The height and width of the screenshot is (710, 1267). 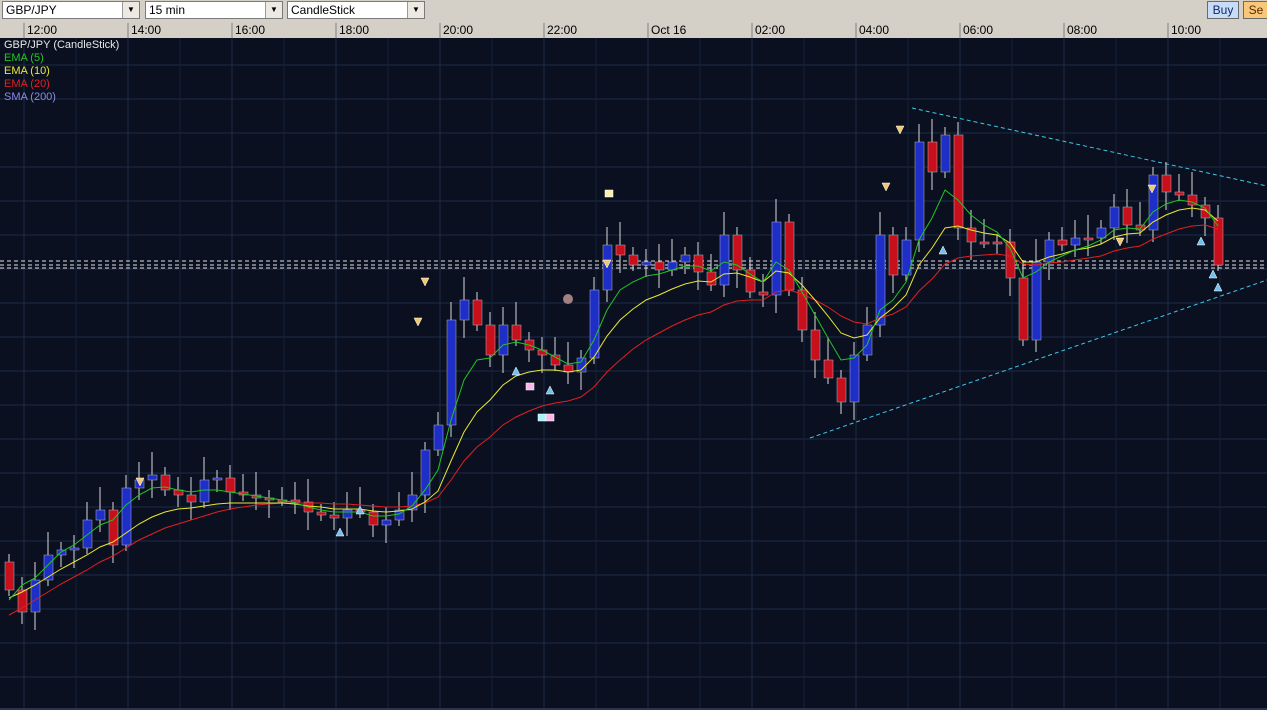 What do you see at coordinates (669, 30) in the screenshot?
I see `time-tick-label: Oct 16` at bounding box center [669, 30].